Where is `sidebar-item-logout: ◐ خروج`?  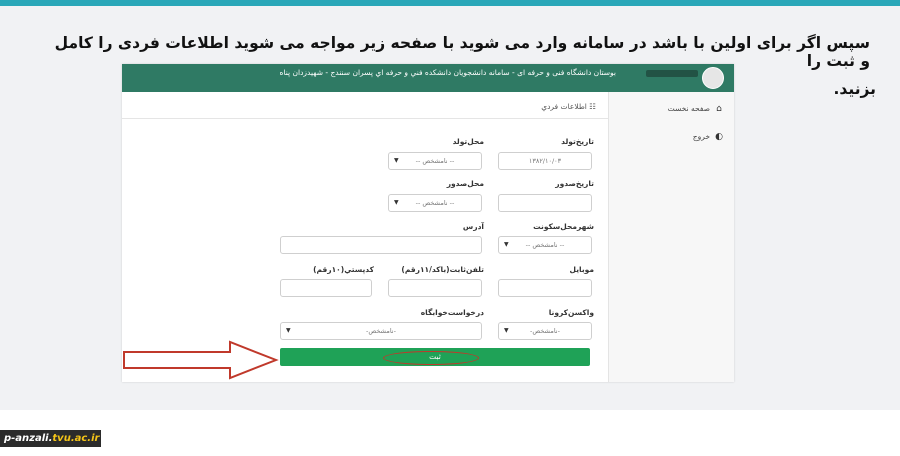
sidebar-item-logout: ◐ خروج is located at coordinates (669, 137).